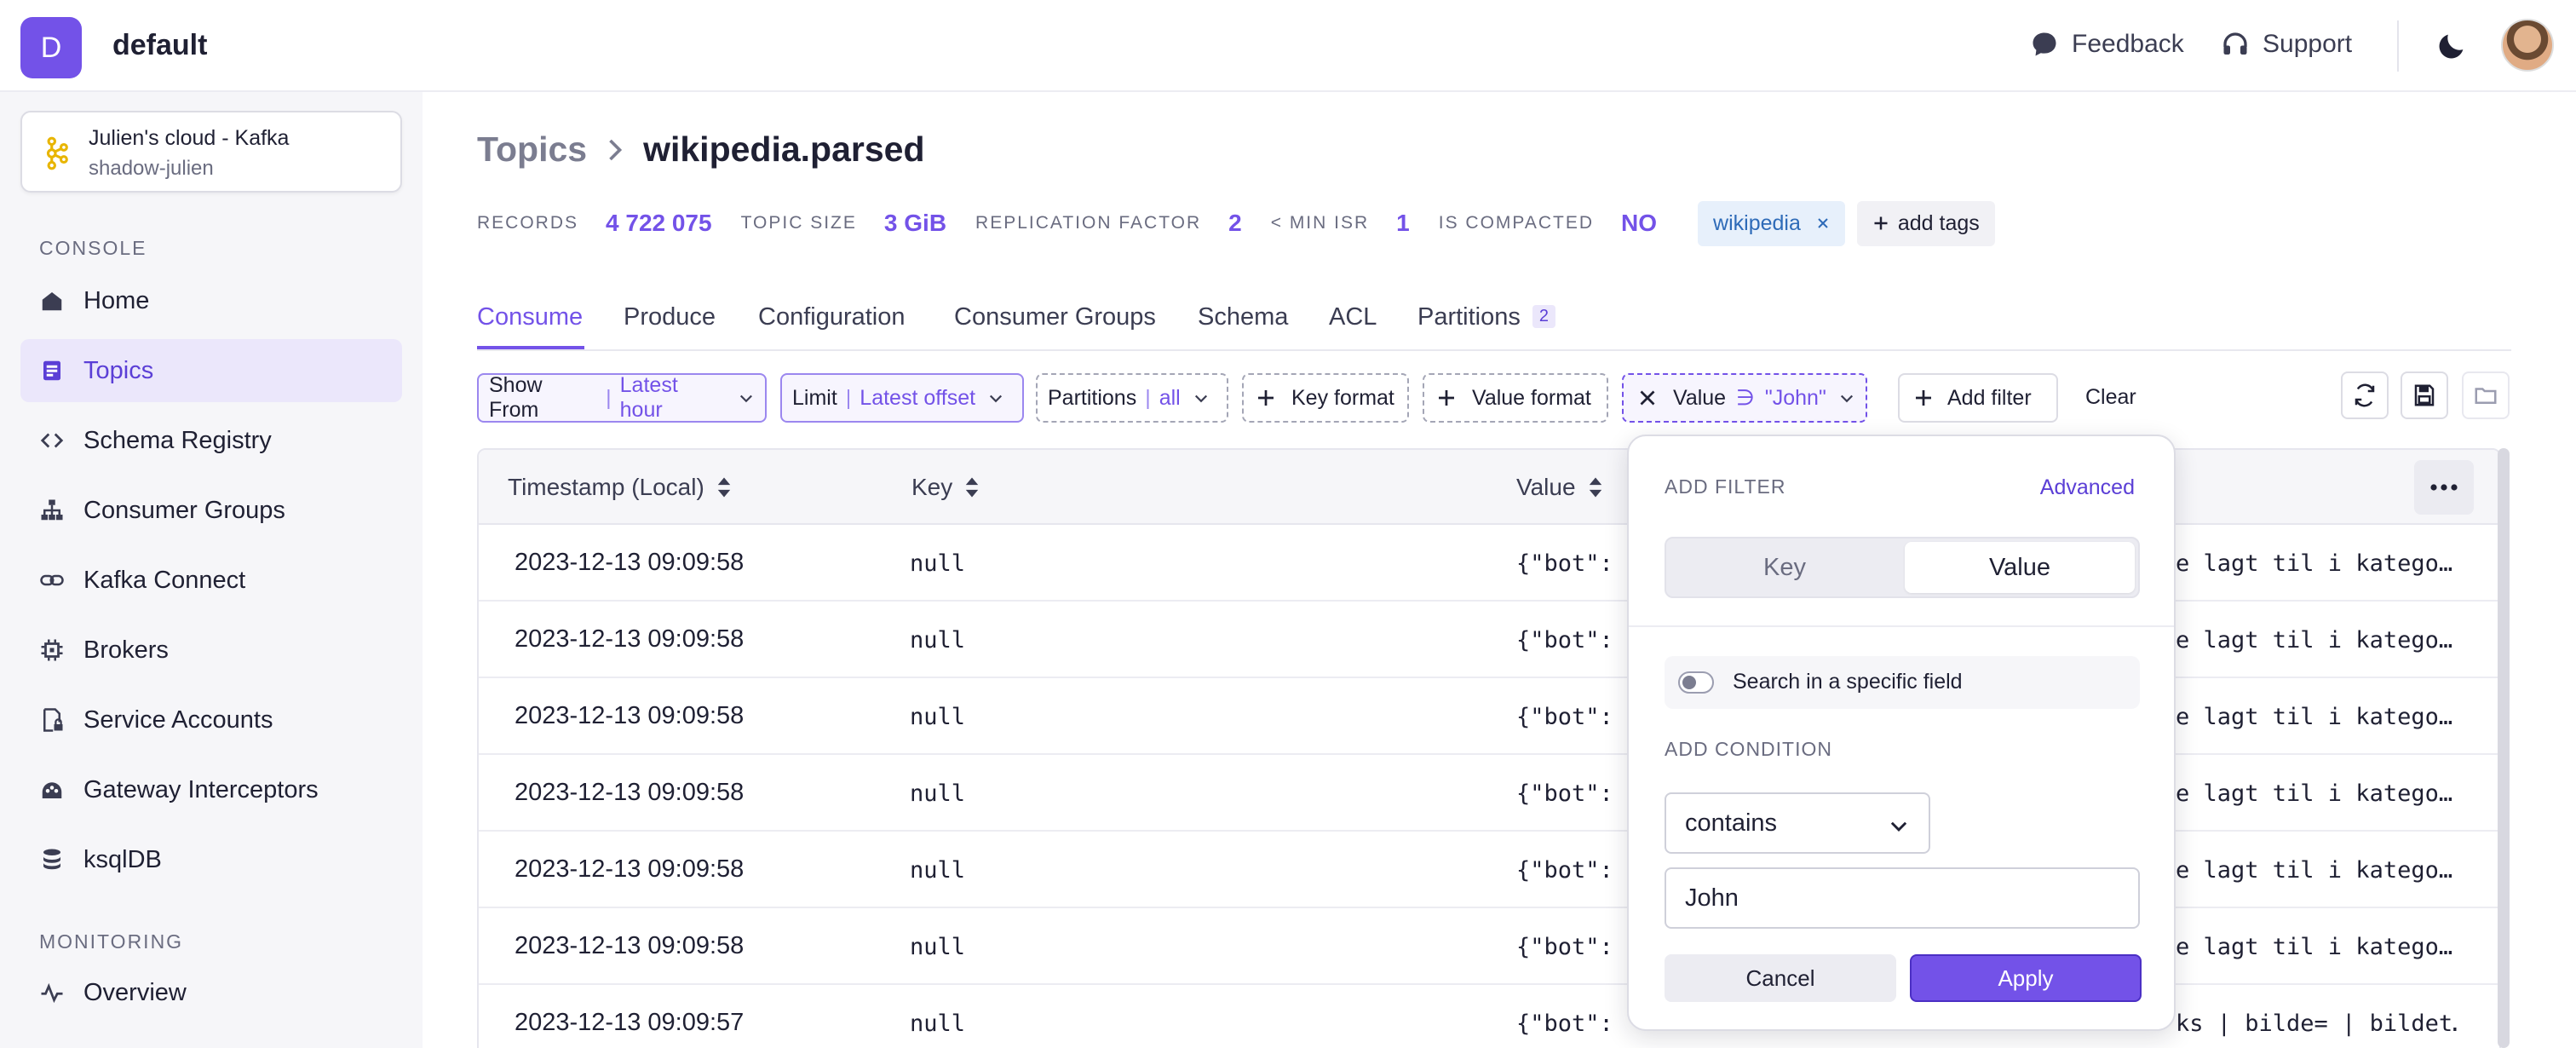 This screenshot has height=1048, width=2576. I want to click on add-filter-button: Add filter, so click(1978, 398).